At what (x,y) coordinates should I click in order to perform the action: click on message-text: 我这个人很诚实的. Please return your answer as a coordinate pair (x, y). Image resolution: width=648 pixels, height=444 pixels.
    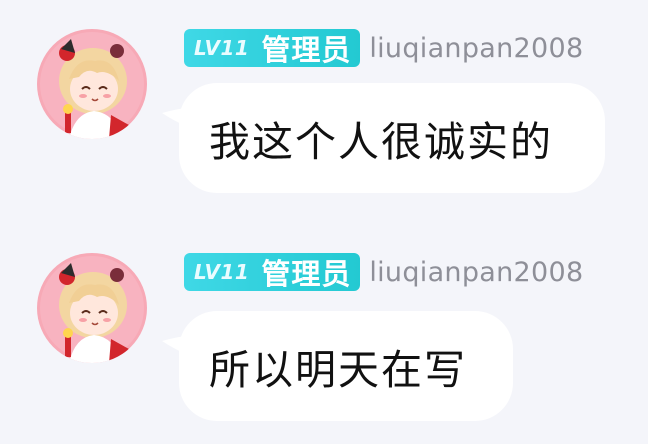
    Looking at the image, I should click on (381, 142).